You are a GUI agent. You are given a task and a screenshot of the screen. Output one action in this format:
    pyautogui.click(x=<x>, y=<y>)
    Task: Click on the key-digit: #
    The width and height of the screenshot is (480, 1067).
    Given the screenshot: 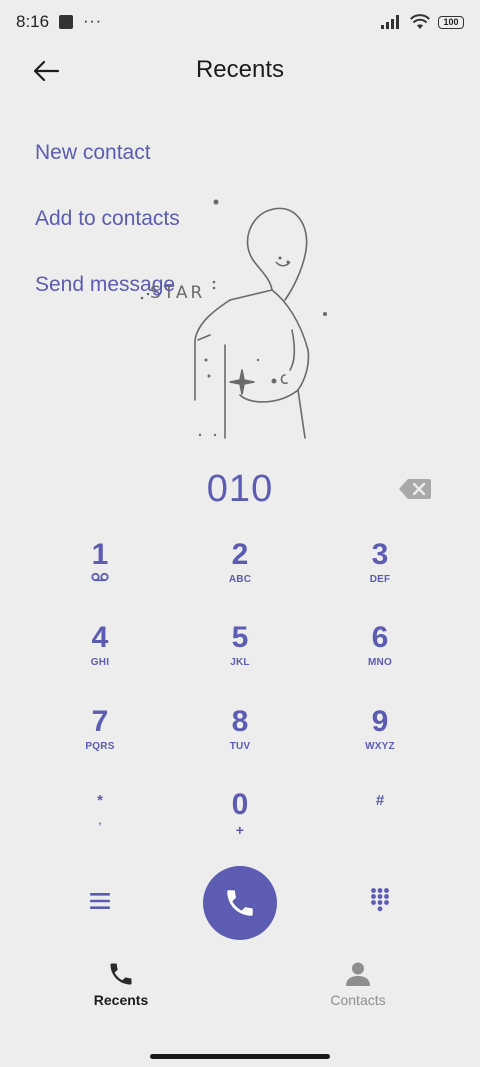 What is the action you would take?
    pyautogui.click(x=380, y=800)
    